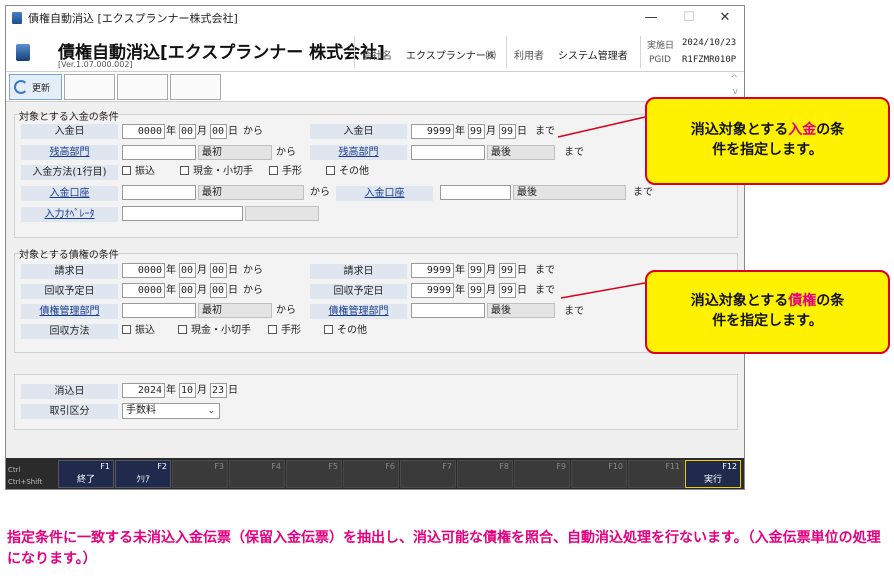 This screenshot has width=894, height=580. I want to click on receipt-callout: 消込対象とする入金の条 件を指定します。, so click(767, 141).